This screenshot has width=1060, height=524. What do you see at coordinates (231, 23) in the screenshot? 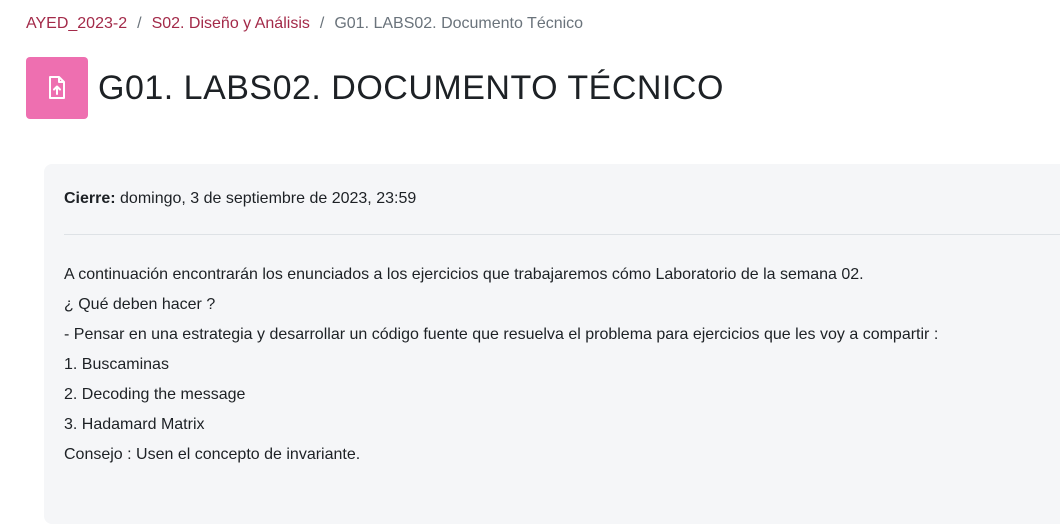
I see `breadcrumb-section-link: S02. Diseño y Análisis` at bounding box center [231, 23].